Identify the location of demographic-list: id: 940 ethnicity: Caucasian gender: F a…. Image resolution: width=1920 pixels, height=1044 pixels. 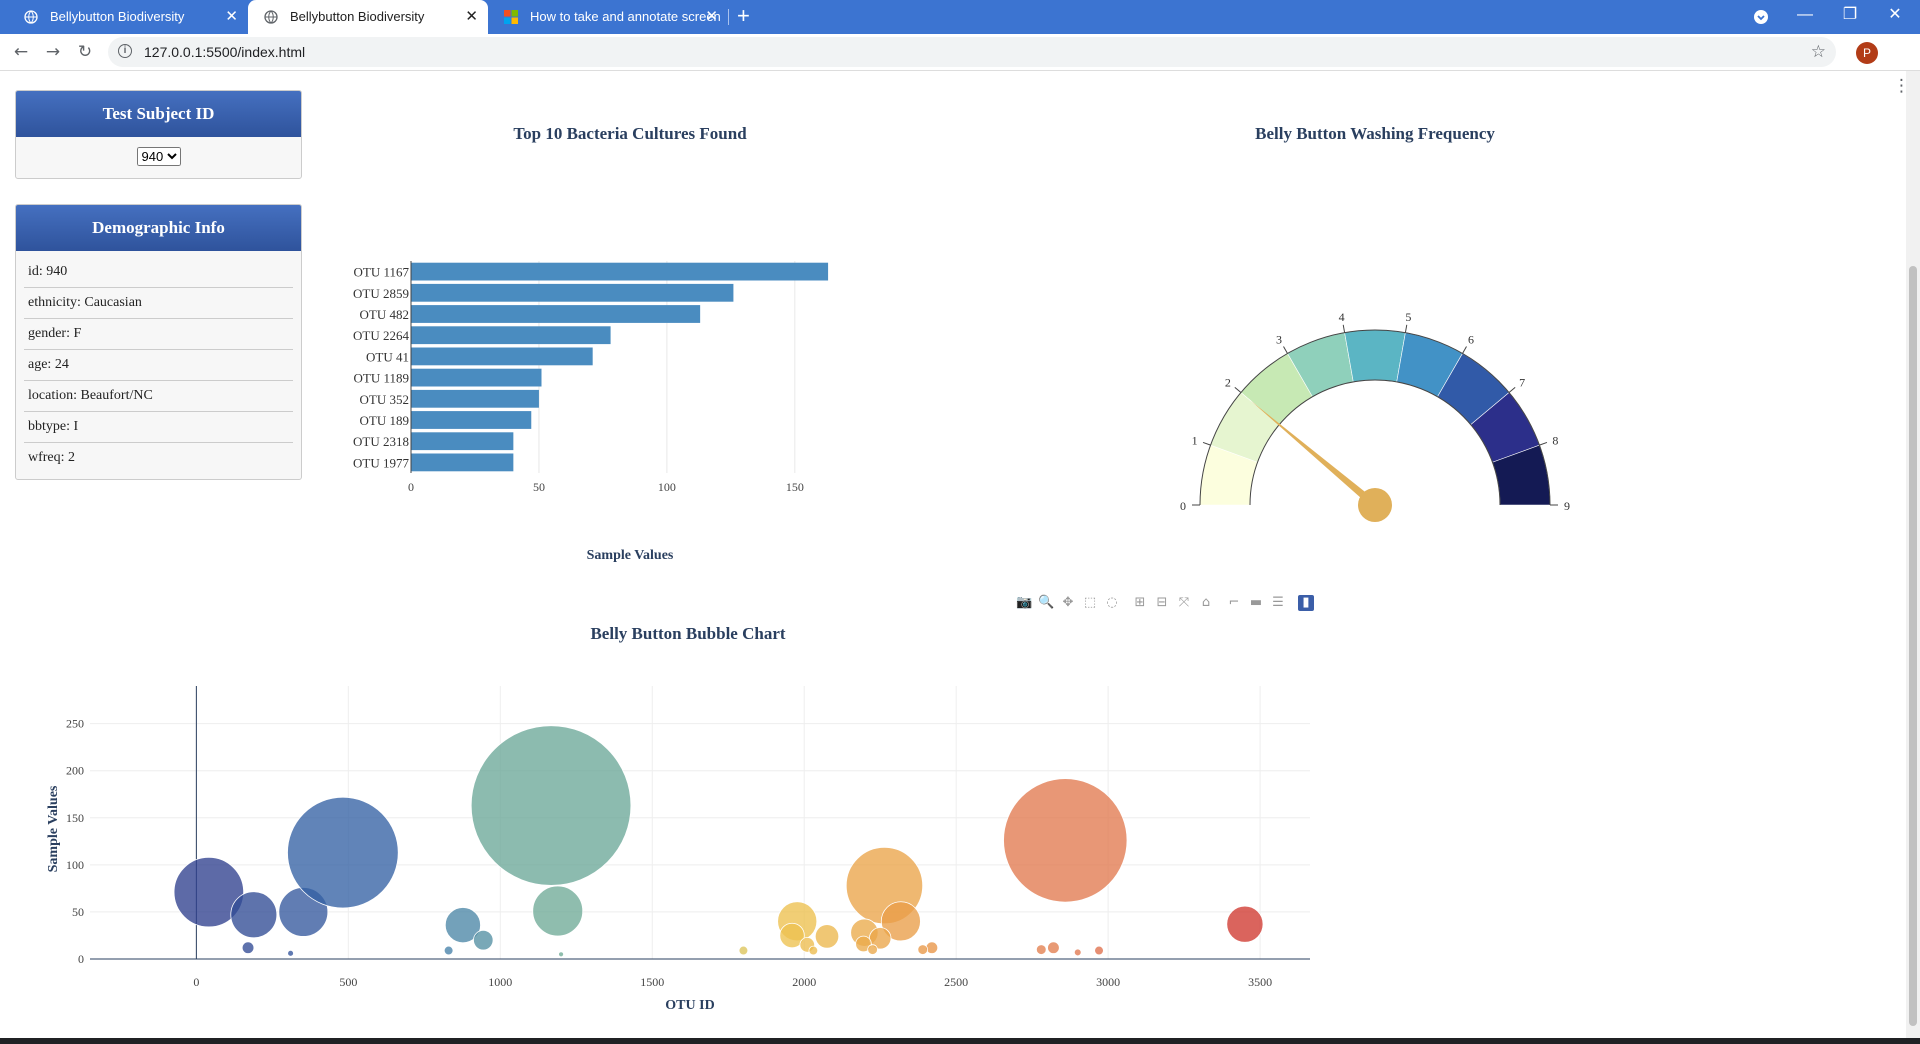
(158, 365).